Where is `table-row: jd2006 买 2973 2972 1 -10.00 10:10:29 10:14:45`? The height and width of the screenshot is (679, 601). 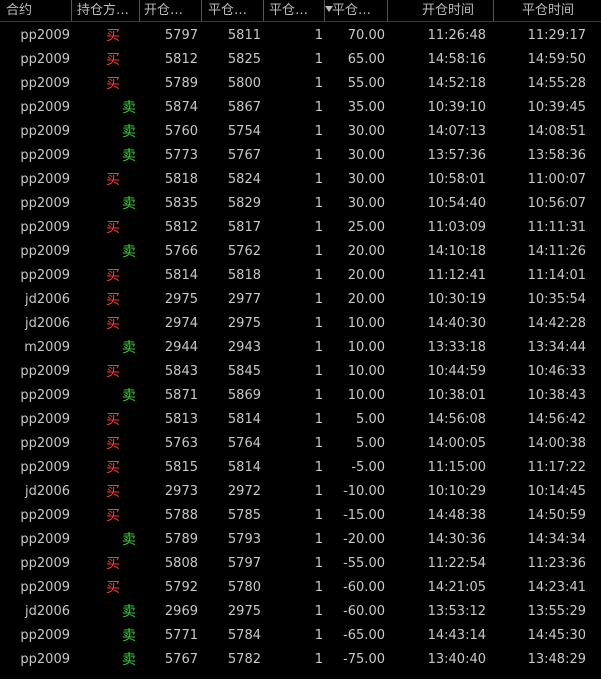 table-row: jd2006 买 2973 2972 1 -10.00 10:10:29 10:14:45 is located at coordinates (300, 492).